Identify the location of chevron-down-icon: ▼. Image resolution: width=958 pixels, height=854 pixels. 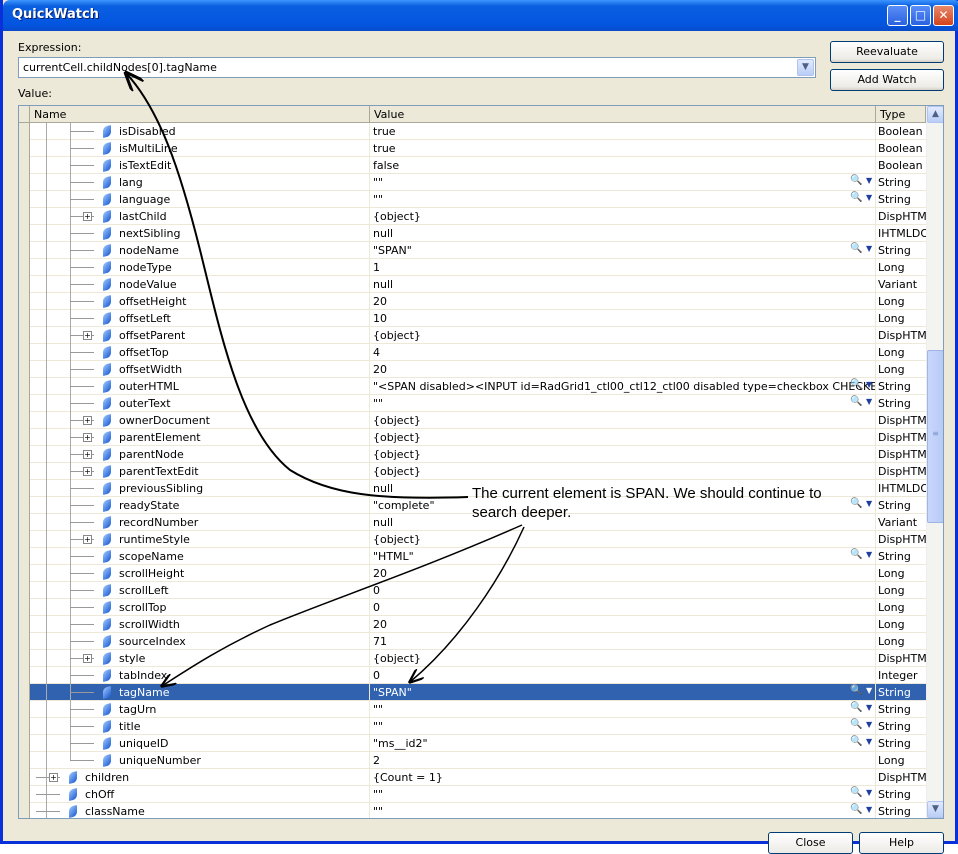
(805, 67).